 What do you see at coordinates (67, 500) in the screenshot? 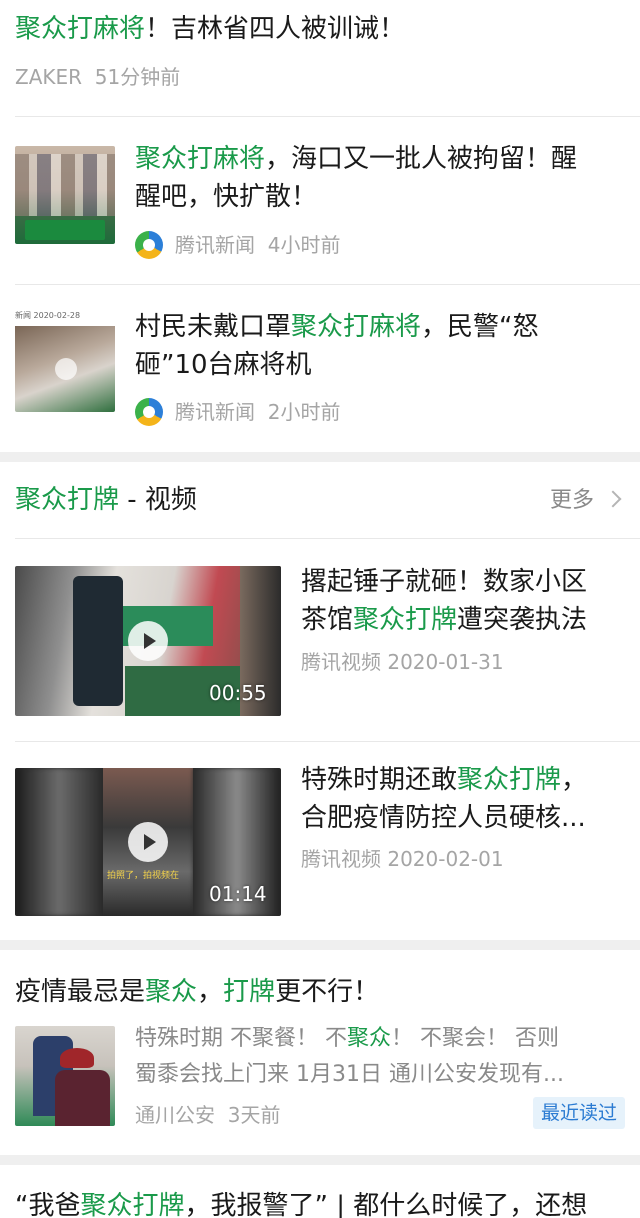
I see `section-title-highlight: 聚众打牌` at bounding box center [67, 500].